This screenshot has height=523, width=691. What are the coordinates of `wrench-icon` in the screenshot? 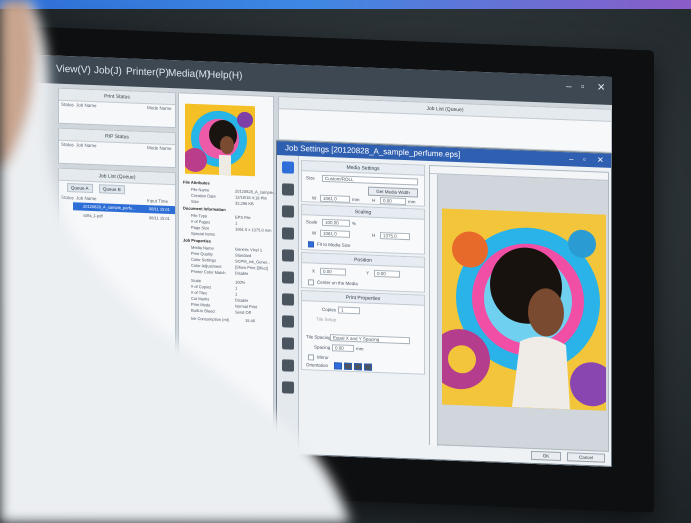 It's located at (288, 277).